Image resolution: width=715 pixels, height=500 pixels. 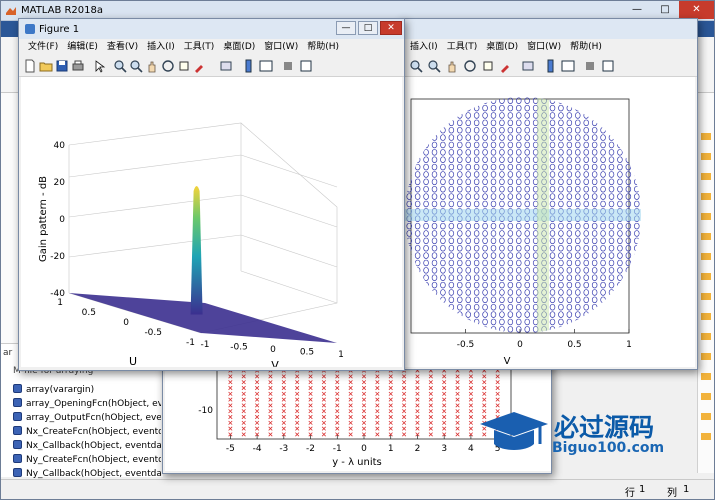 I want to click on figure1-menu-bar: 文件(F) 编辑(E) 查看(V) 插入(I) 工具(T) 桌面(D) 窗口(W) 帮助(H), so click(x=211, y=47).